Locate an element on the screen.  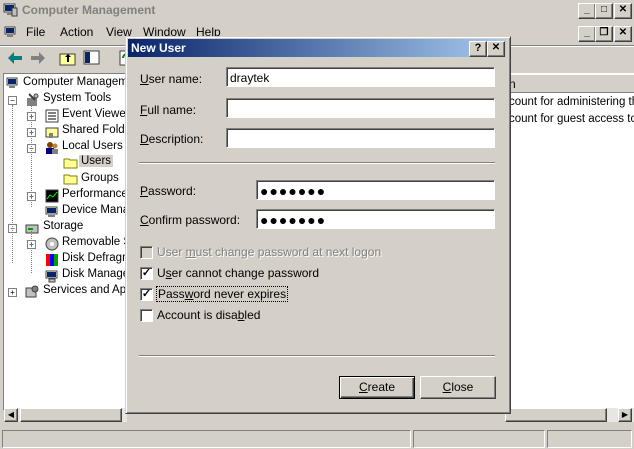
tree-item-storage: Storage is located at coordinates (63, 226).